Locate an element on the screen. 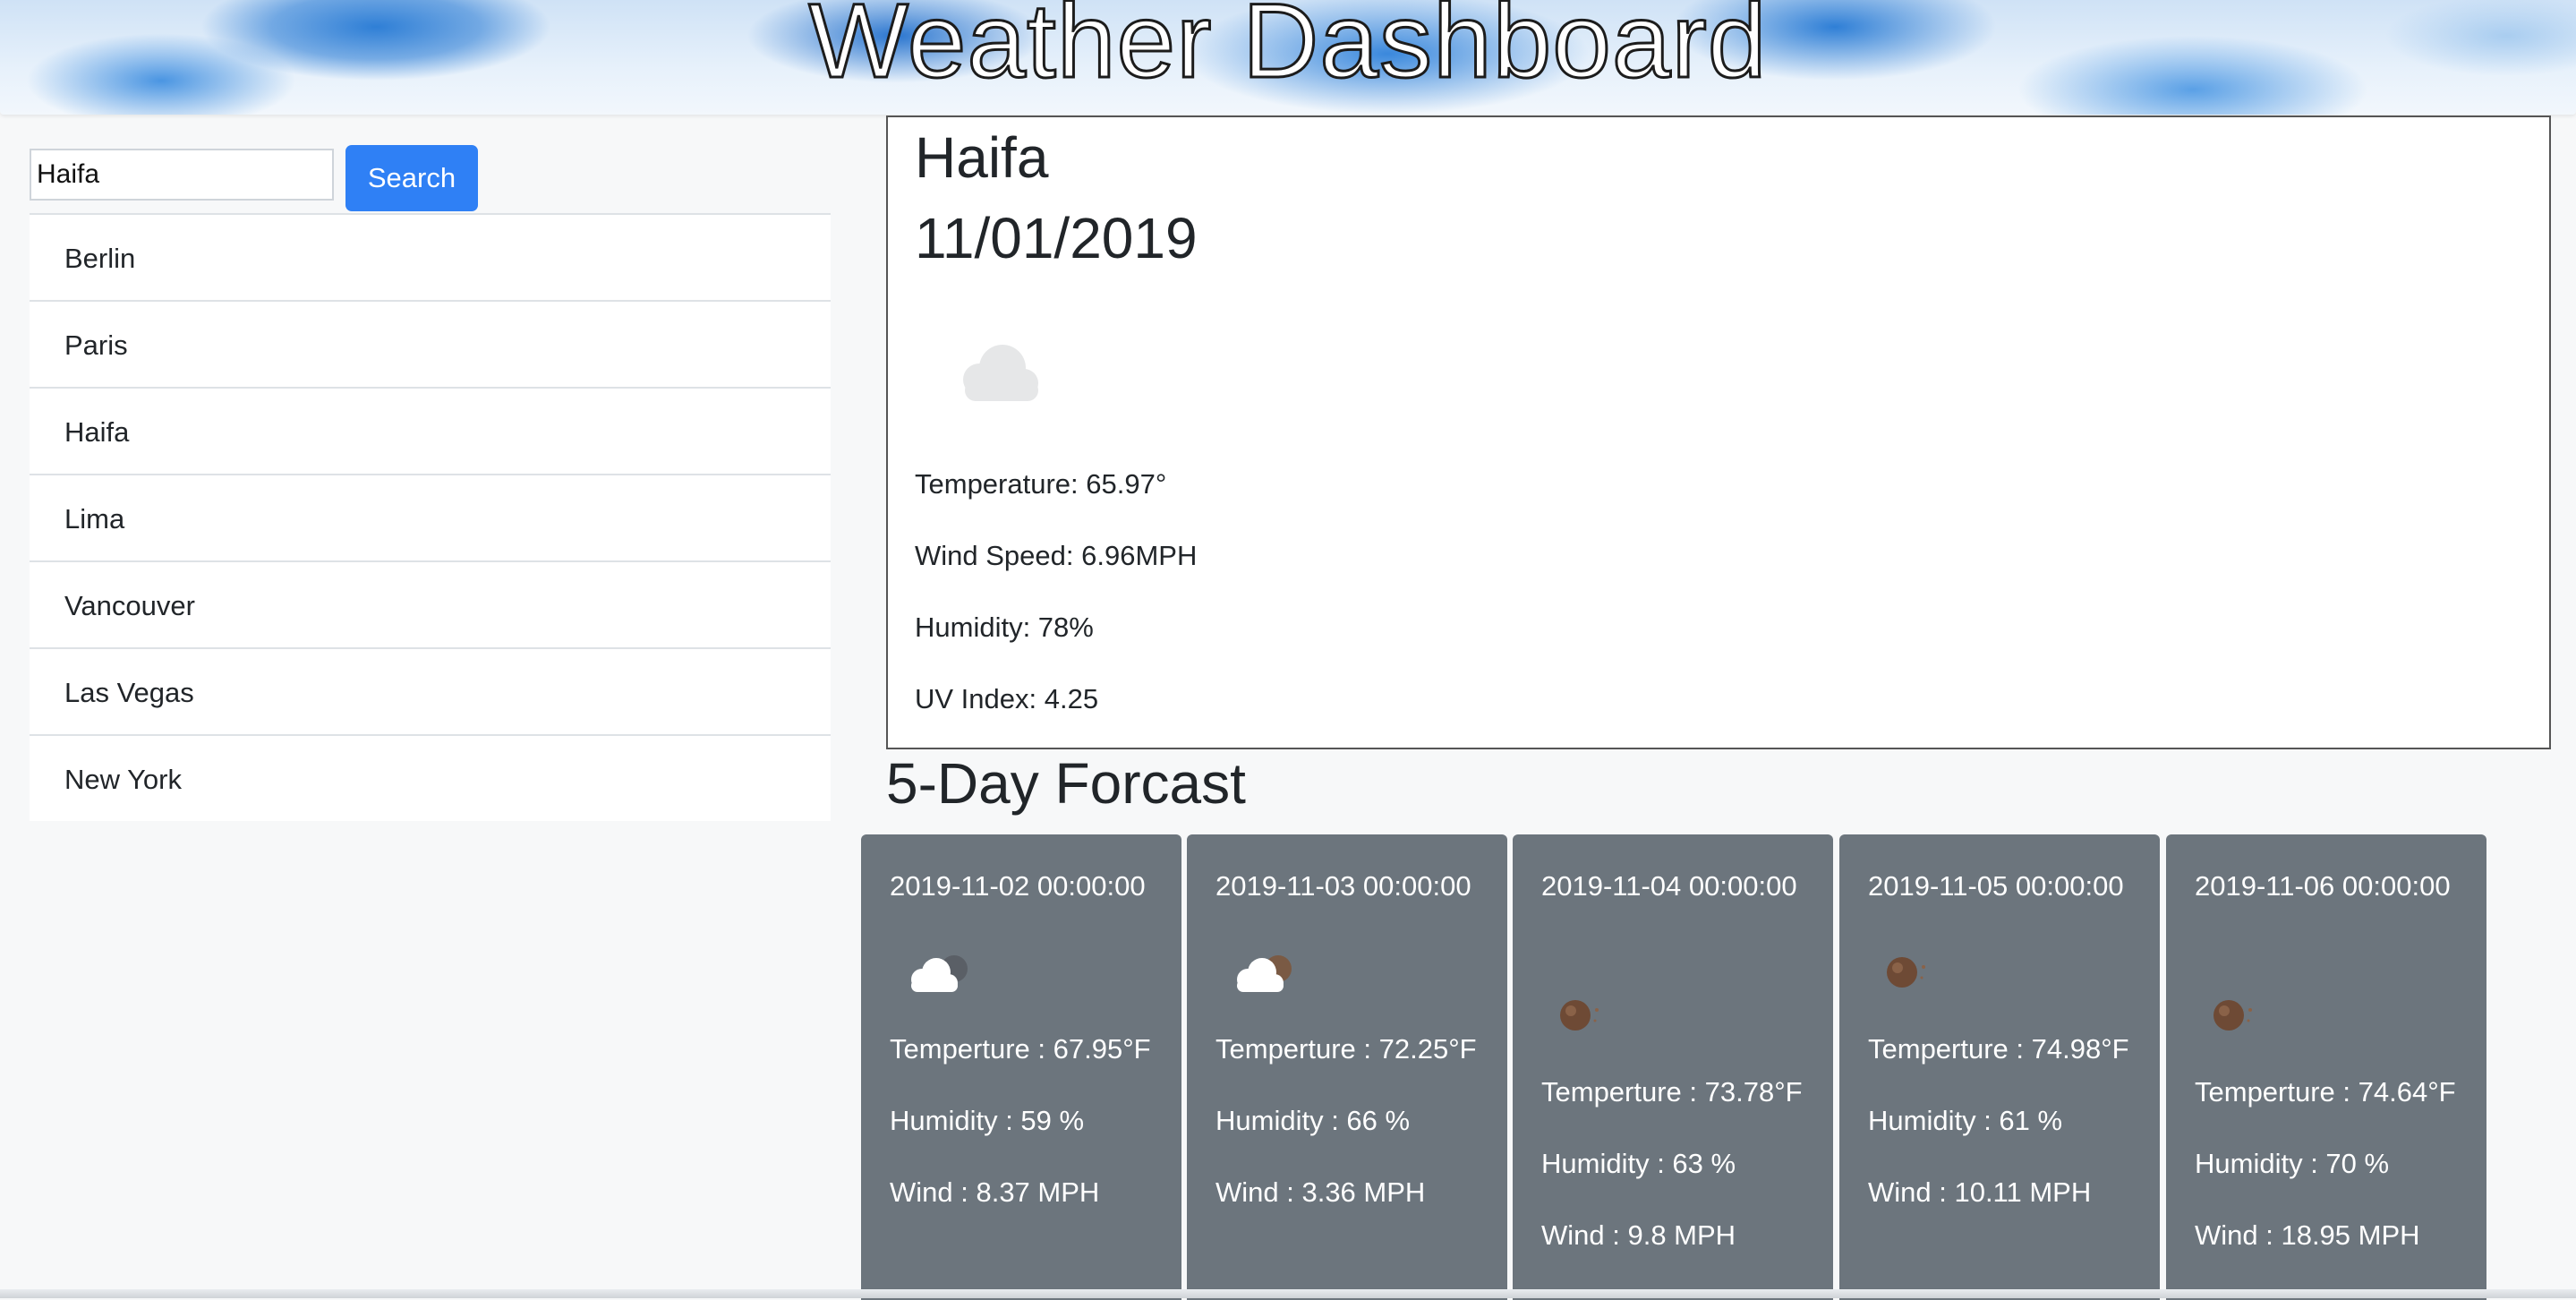 Image resolution: width=2576 pixels, height=1300 pixels. forecast-temperature: Temperture : 74.98°F is located at coordinates (1998, 1049).